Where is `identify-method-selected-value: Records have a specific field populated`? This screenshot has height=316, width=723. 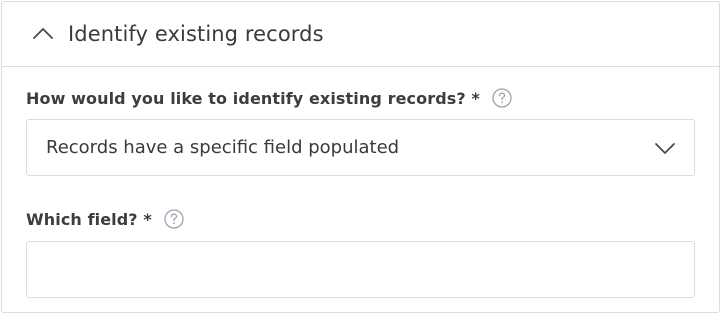
identify-method-selected-value: Records have a specific field populated is located at coordinates (223, 147).